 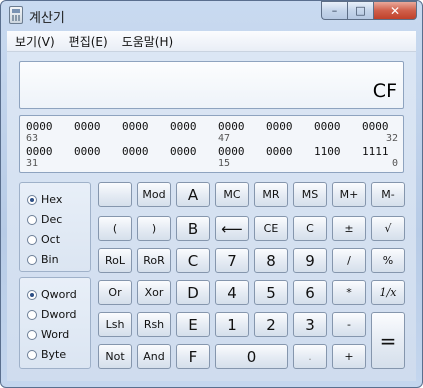 I want to click on radio-label: Dword, so click(x=59, y=314).